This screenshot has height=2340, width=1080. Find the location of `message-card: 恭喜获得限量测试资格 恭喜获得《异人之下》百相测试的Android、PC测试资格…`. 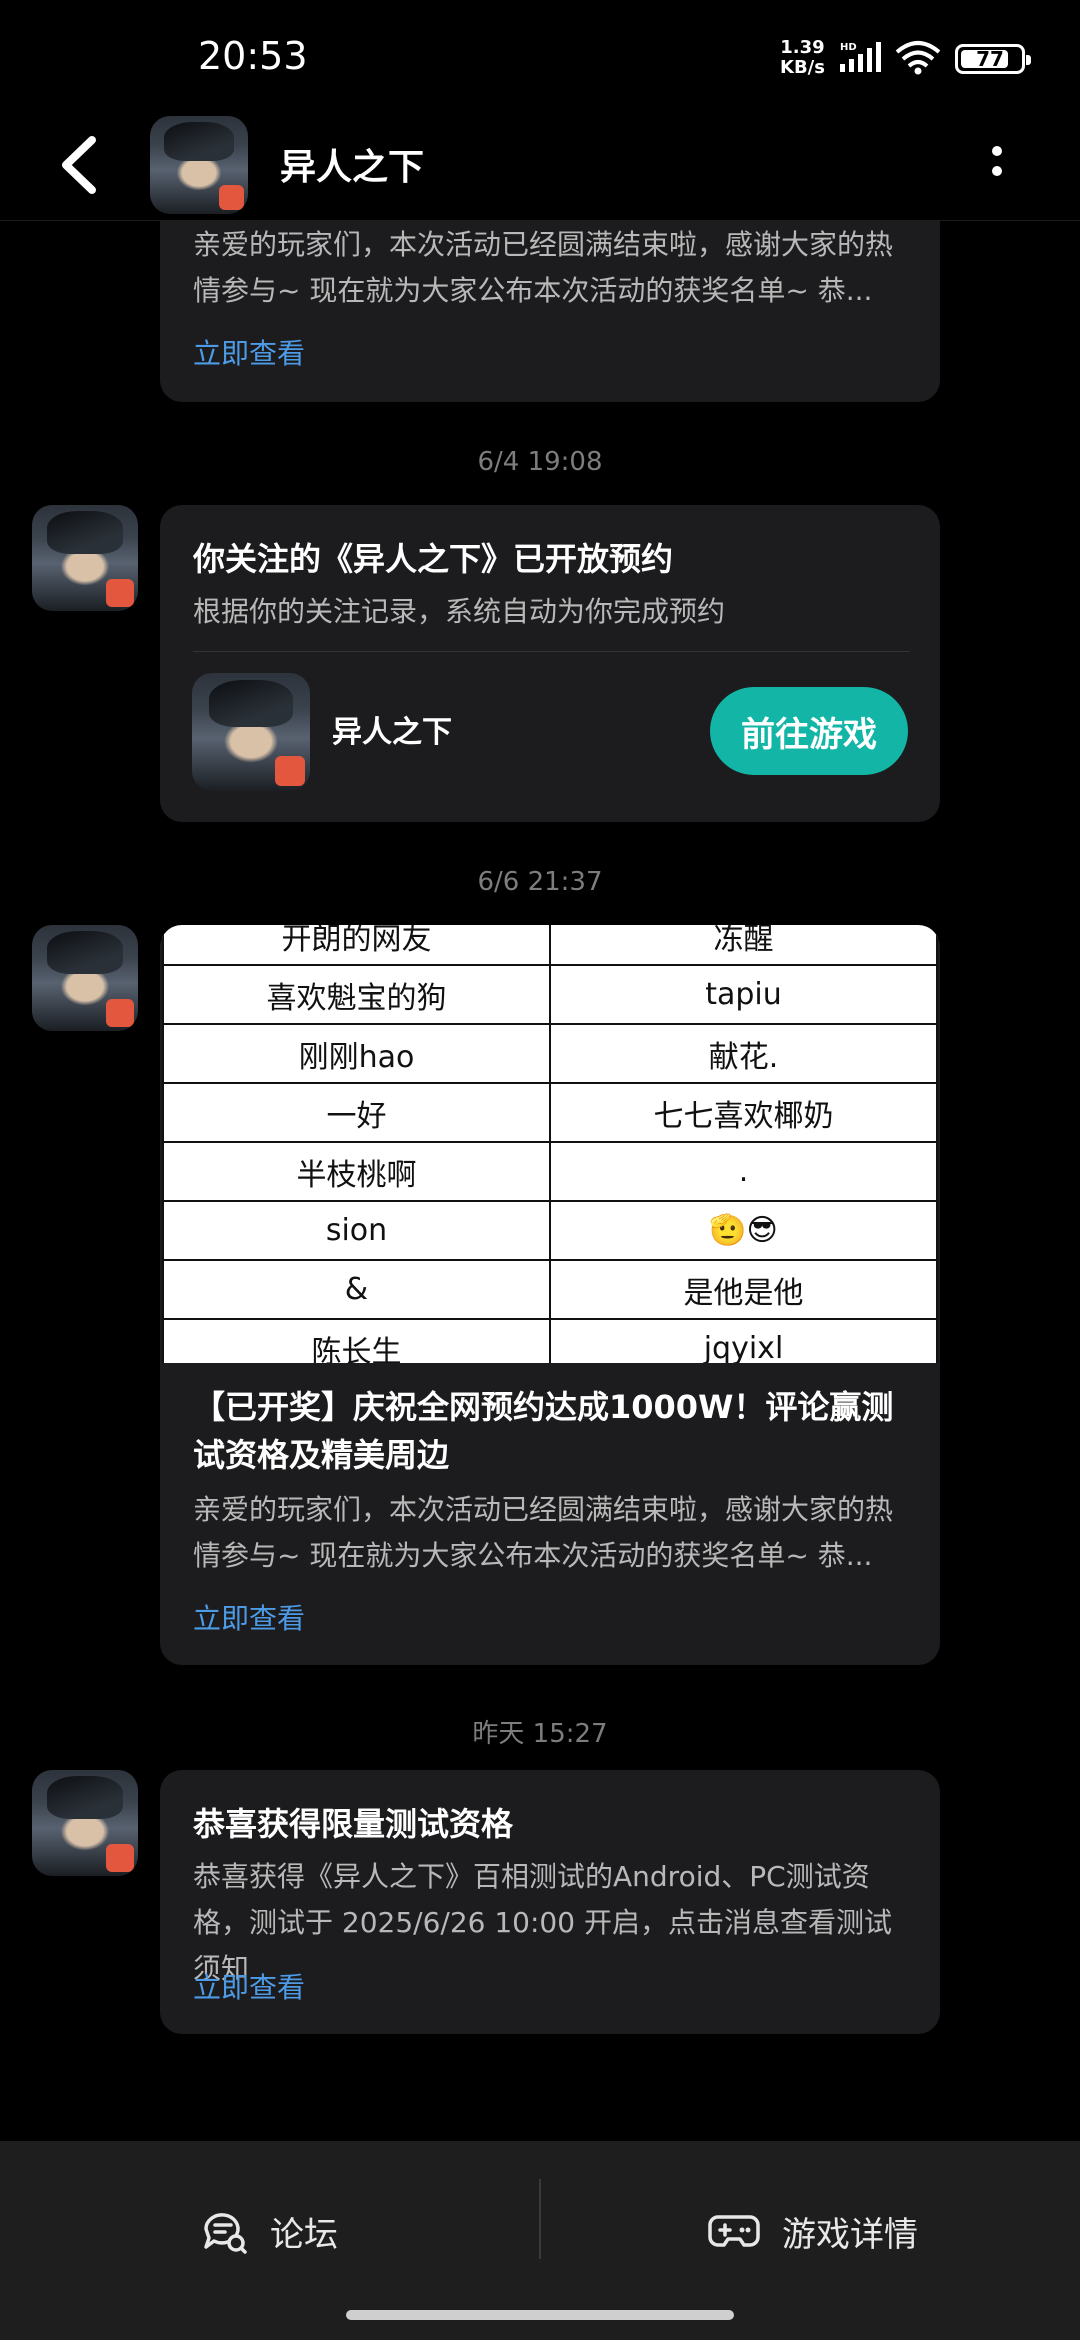

message-card: 恭喜获得限量测试资格 恭喜获得《异人之下》百相测试的Android、PC测试资格… is located at coordinates (550, 1902).